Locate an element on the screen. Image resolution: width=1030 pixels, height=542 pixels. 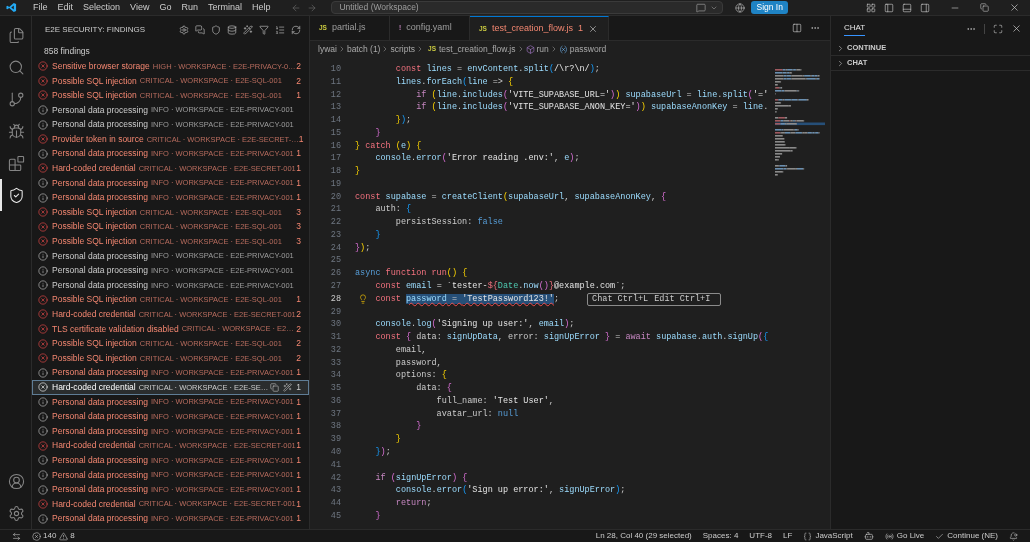
list-icon is located at coordinates (280, 30).